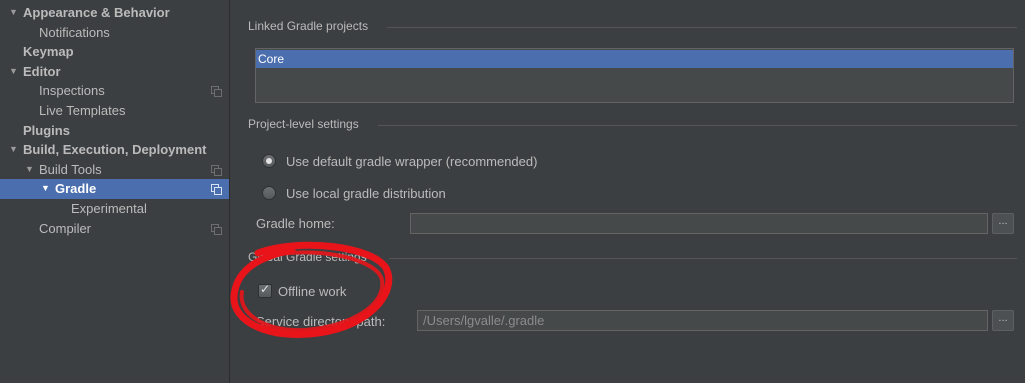 Image resolution: width=1025 pixels, height=383 pixels. Describe the element at coordinates (114, 72) in the screenshot. I see `sidebar-item-editor: ▼ Editor` at that location.